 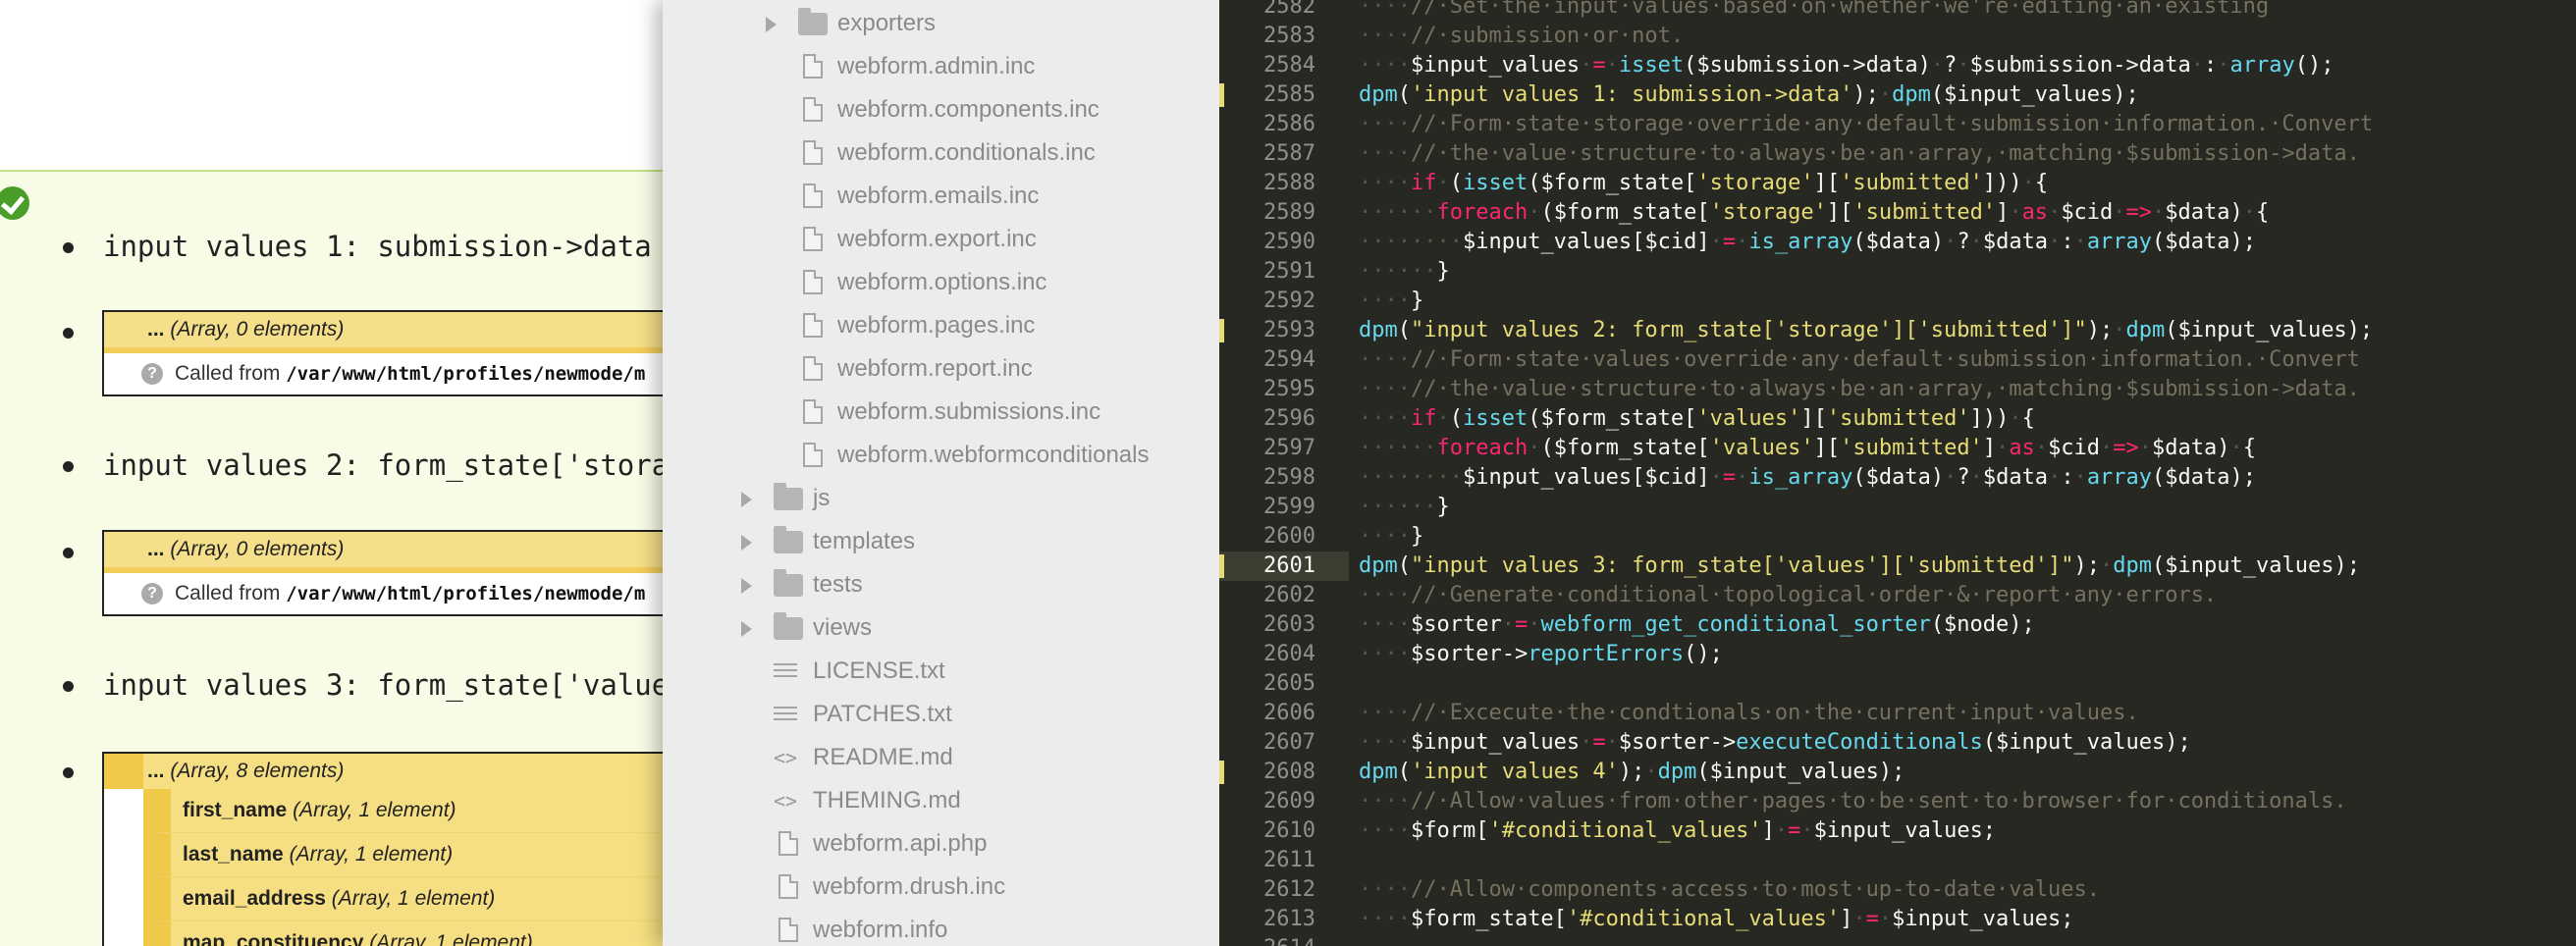 I want to click on tree-item: <> THEMING.md, so click(x=941, y=800).